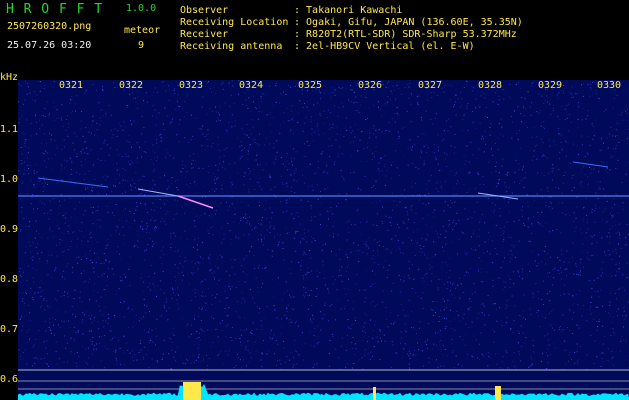 Image resolution: width=629 pixels, height=400 pixels. What do you see at coordinates (49, 26) in the screenshot?
I see `file-name: 2507260320.png` at bounding box center [49, 26].